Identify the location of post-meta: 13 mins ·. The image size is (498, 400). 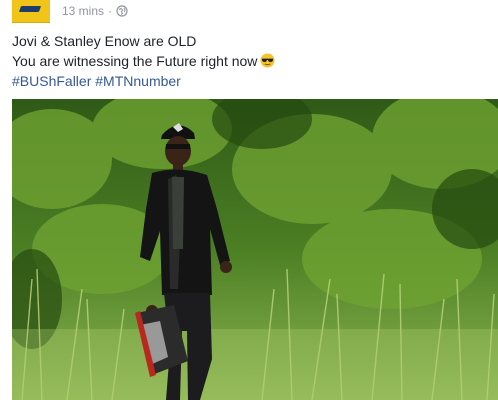
(95, 11).